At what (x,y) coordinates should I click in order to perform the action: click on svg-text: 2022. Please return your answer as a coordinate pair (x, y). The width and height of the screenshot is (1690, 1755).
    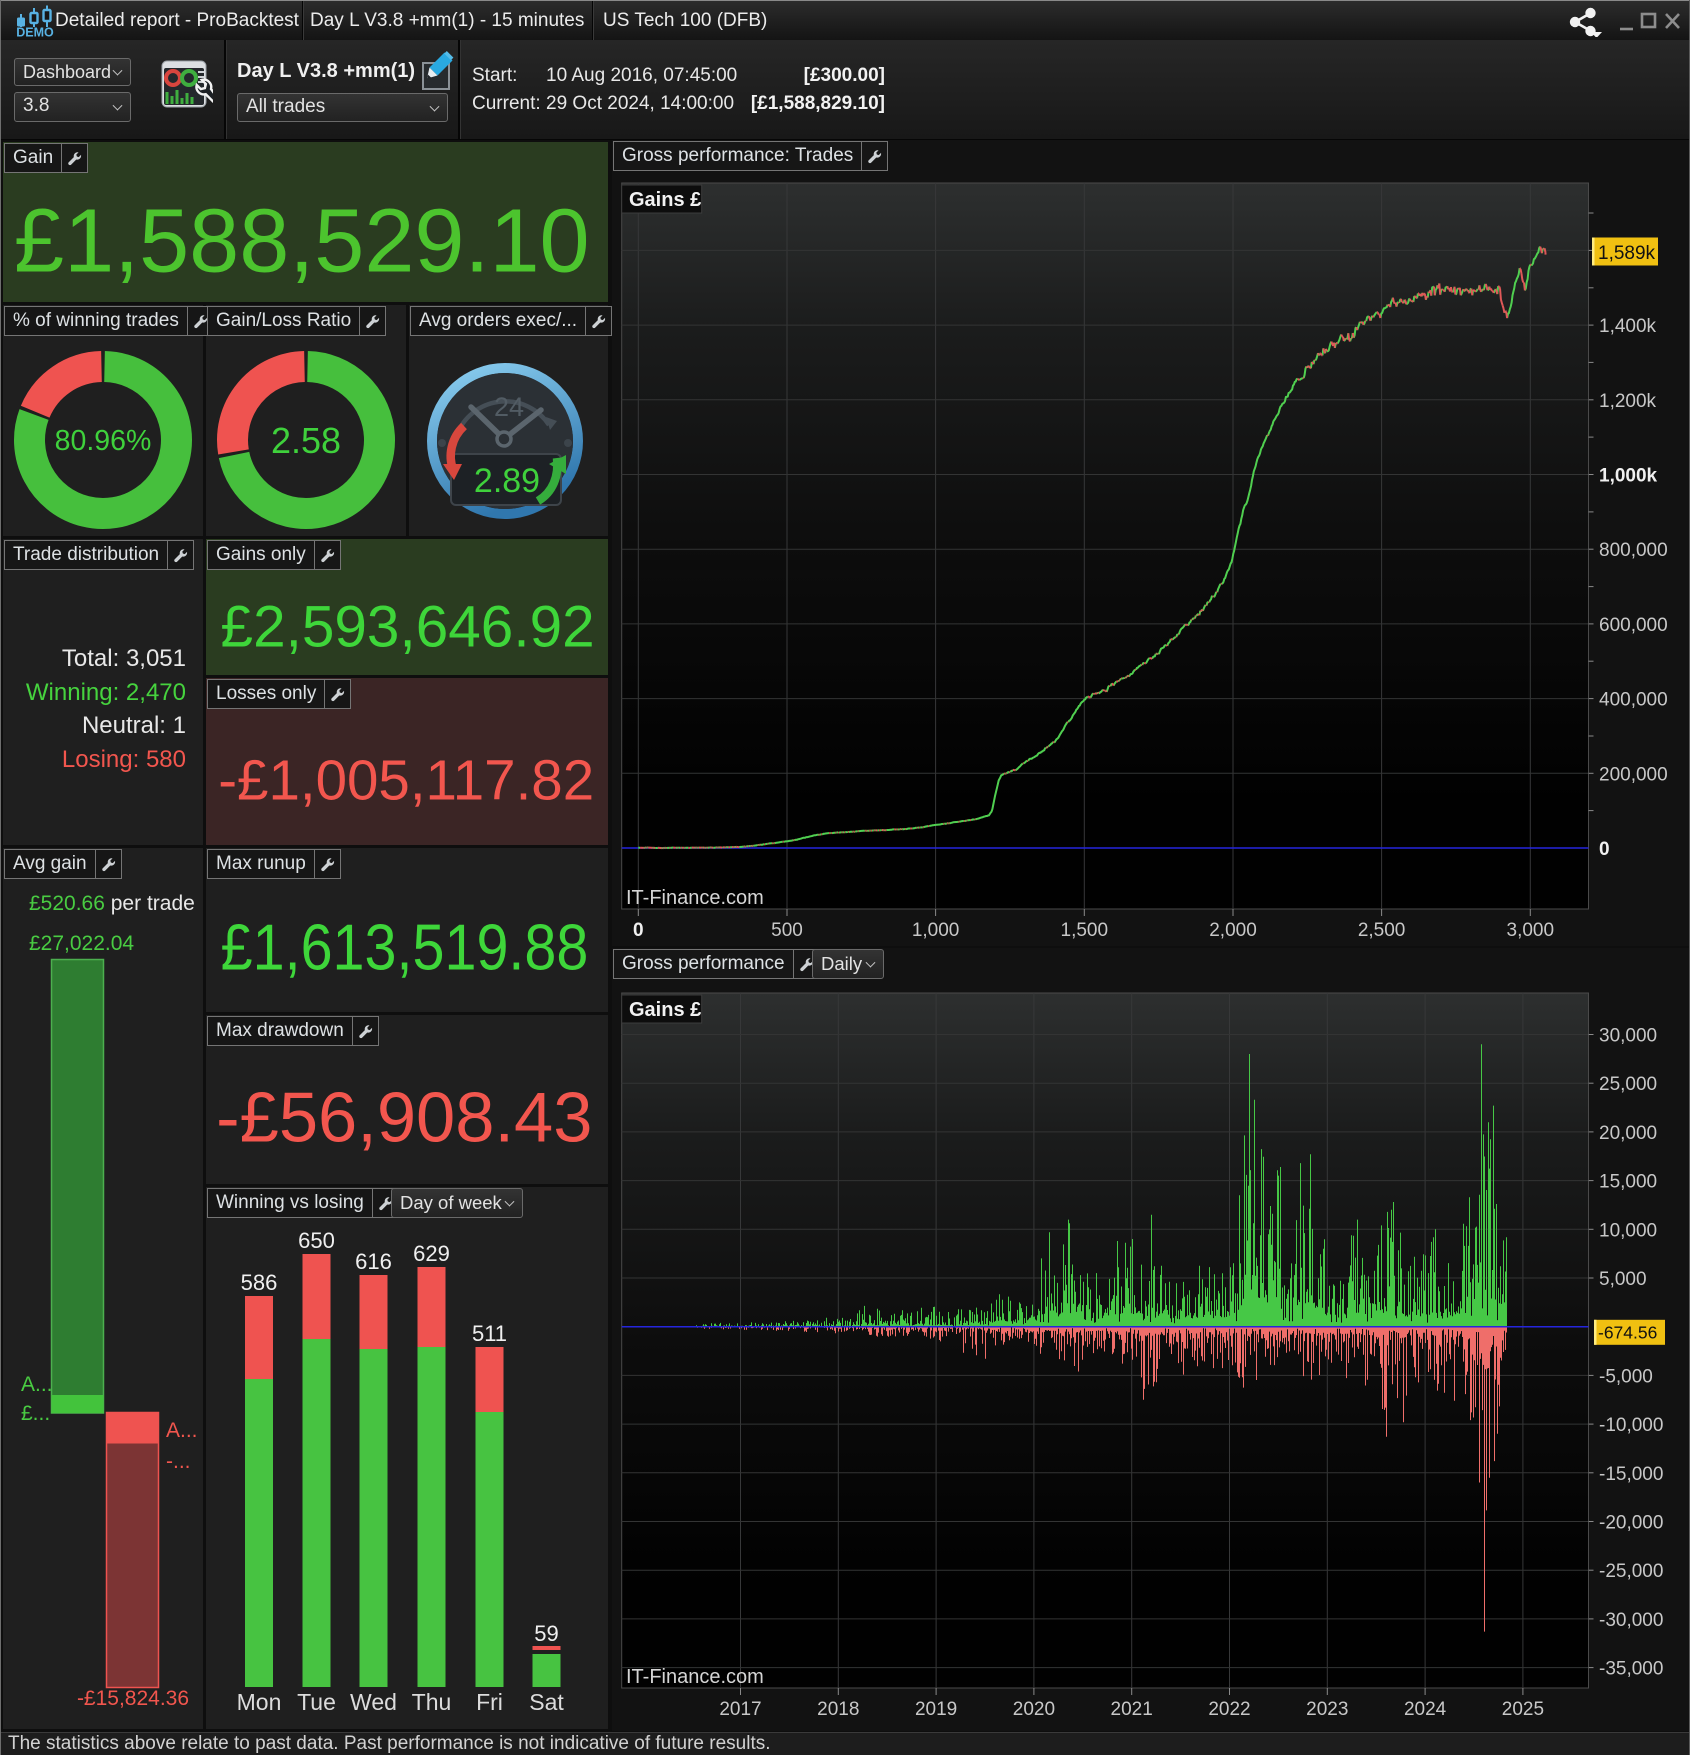
    Looking at the image, I should click on (1229, 1709).